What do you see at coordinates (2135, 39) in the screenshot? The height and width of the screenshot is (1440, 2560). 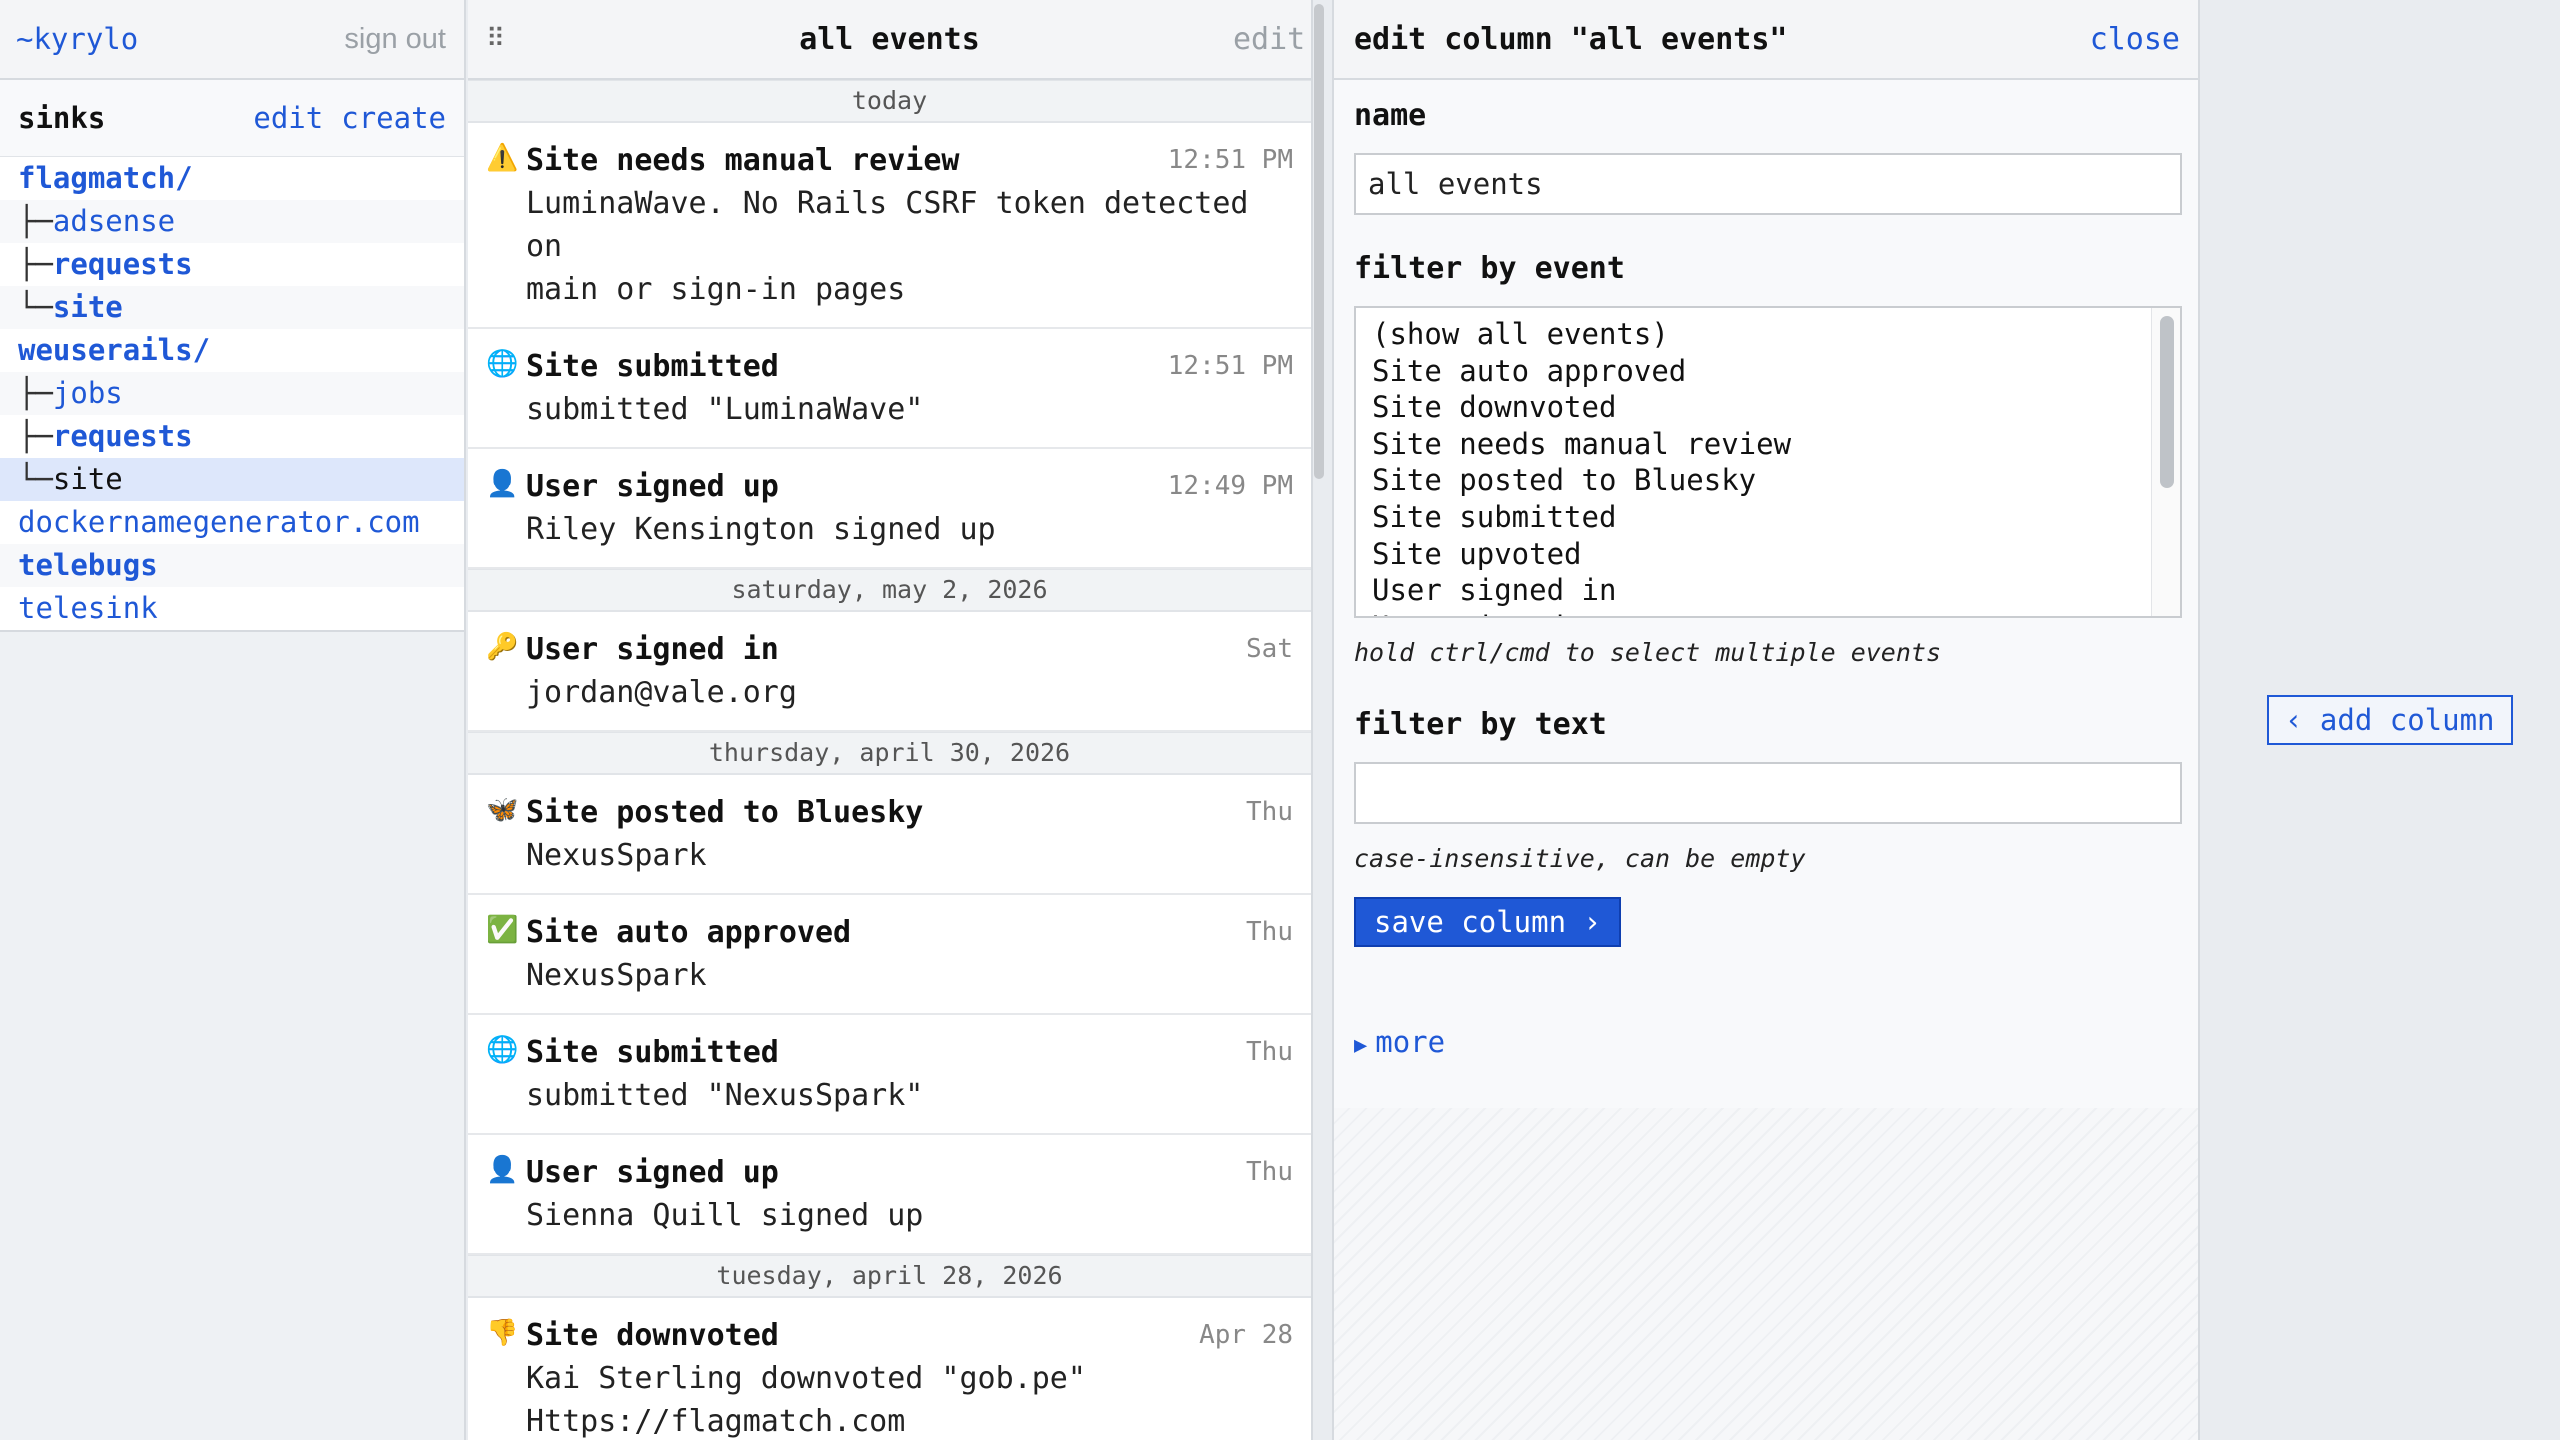 I see `close-link: close` at bounding box center [2135, 39].